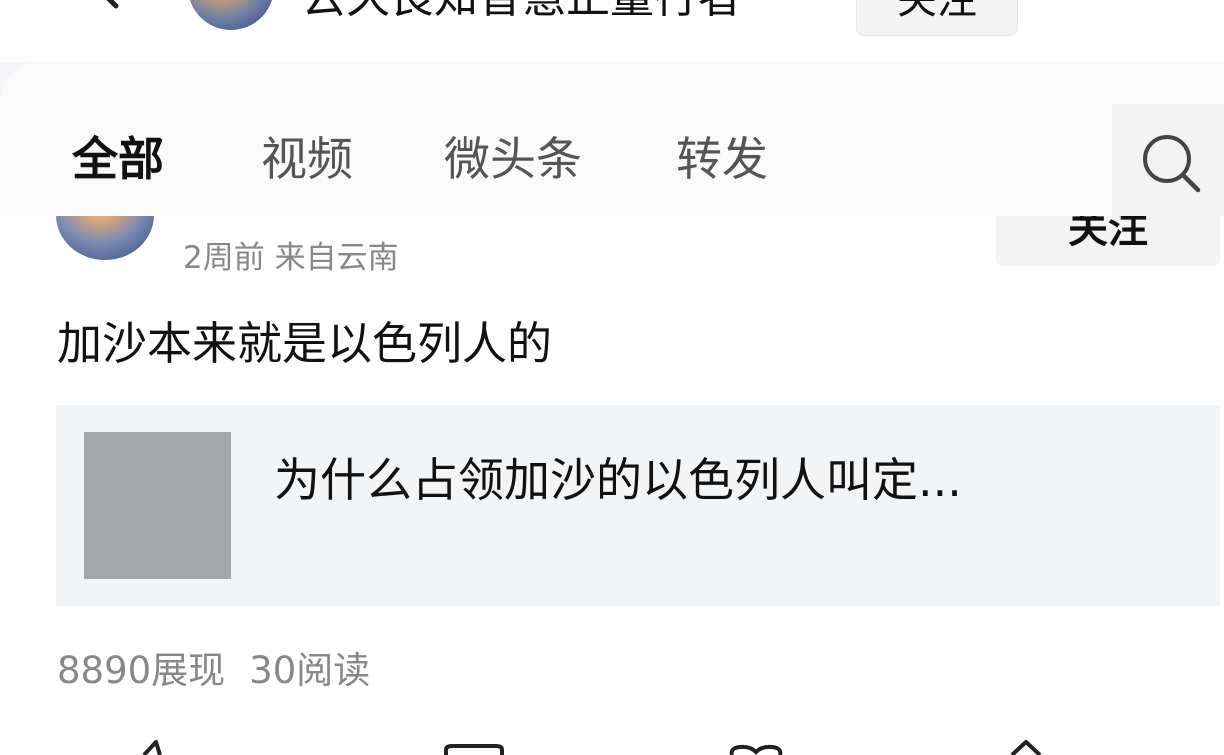  Describe the element at coordinates (305, 343) in the screenshot. I see `post-text: 加沙本来就是以色列人的` at that location.